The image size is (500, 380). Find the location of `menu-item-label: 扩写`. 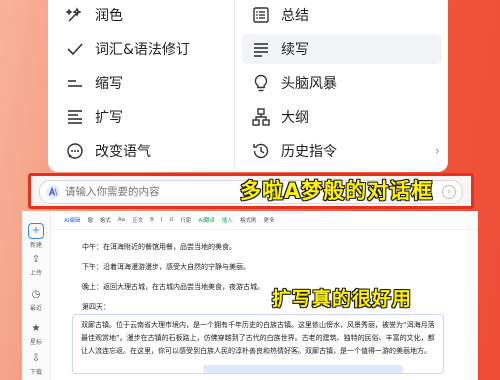

menu-item-label: 扩写 is located at coordinates (109, 118).